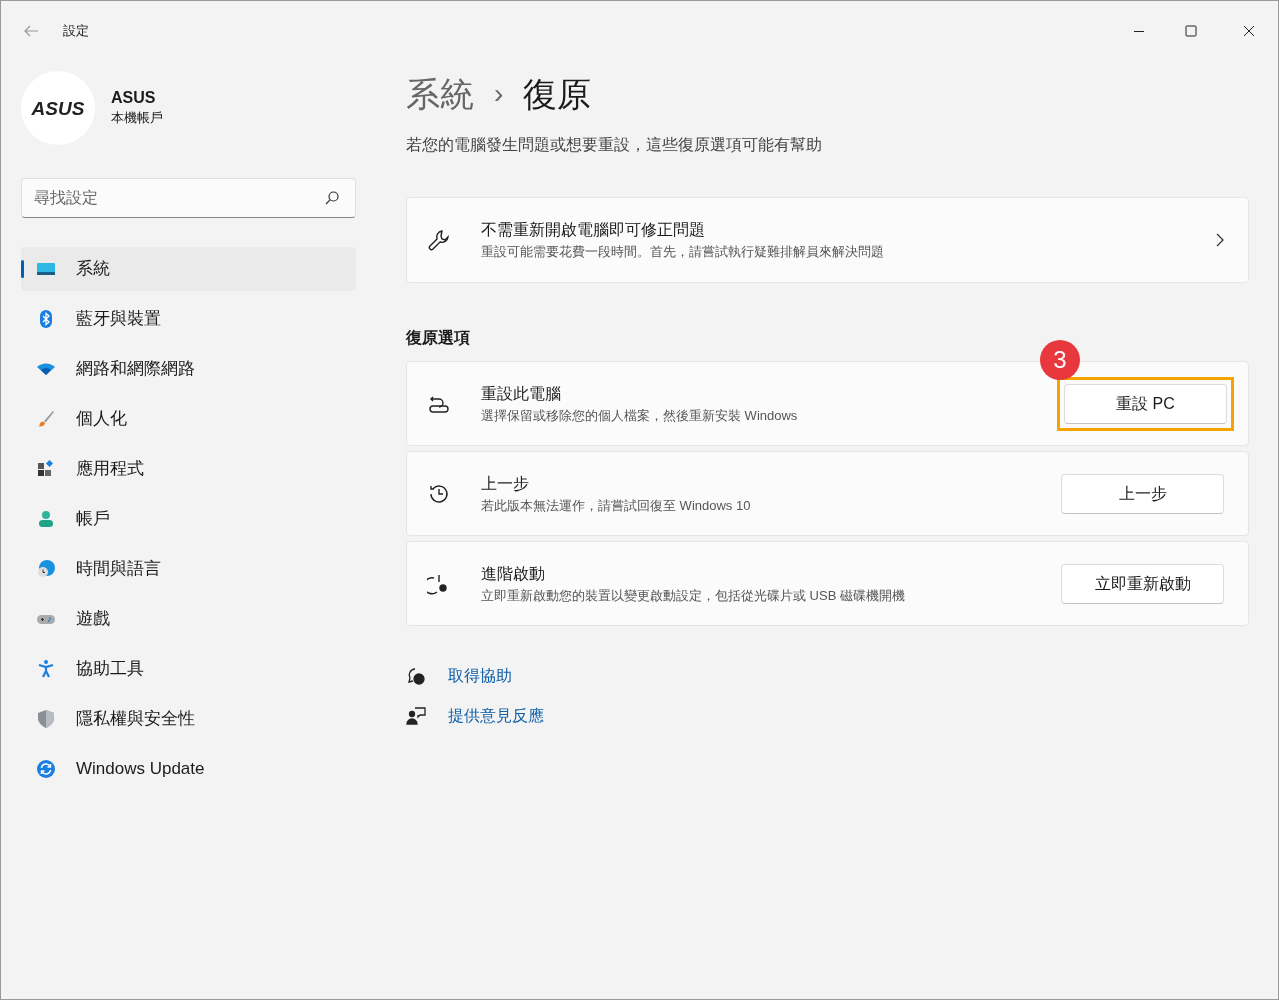 Image resolution: width=1279 pixels, height=1000 pixels. What do you see at coordinates (521, 393) in the screenshot?
I see `option-title: 重設此電腦` at bounding box center [521, 393].